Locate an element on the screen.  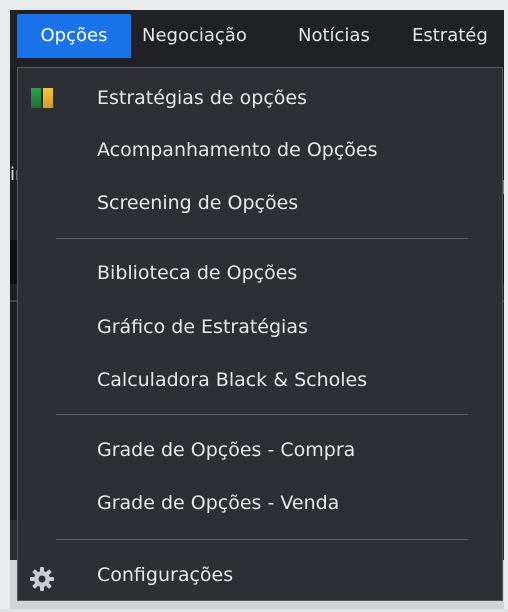
menu-item-grade-de-opcoes-venda: Grade de Opções - Venda is located at coordinates (260, 503).